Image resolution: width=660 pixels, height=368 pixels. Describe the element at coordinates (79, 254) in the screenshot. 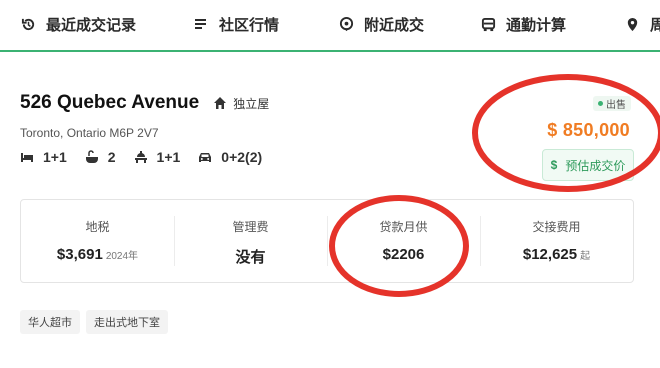

I see `stat-value: $3,691` at that location.